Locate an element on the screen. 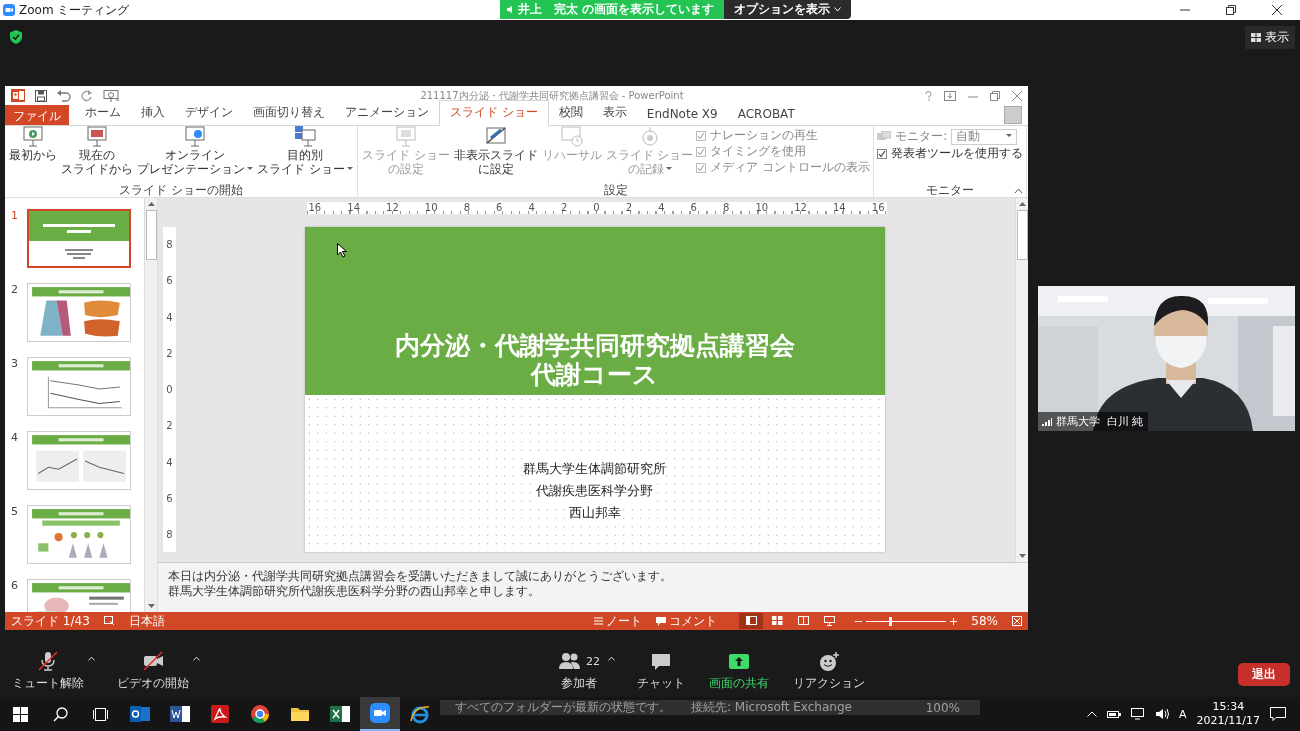 The width and height of the screenshot is (1300, 731). ribbon-button: 非表示スライド に設定 is located at coordinates (495, 155).